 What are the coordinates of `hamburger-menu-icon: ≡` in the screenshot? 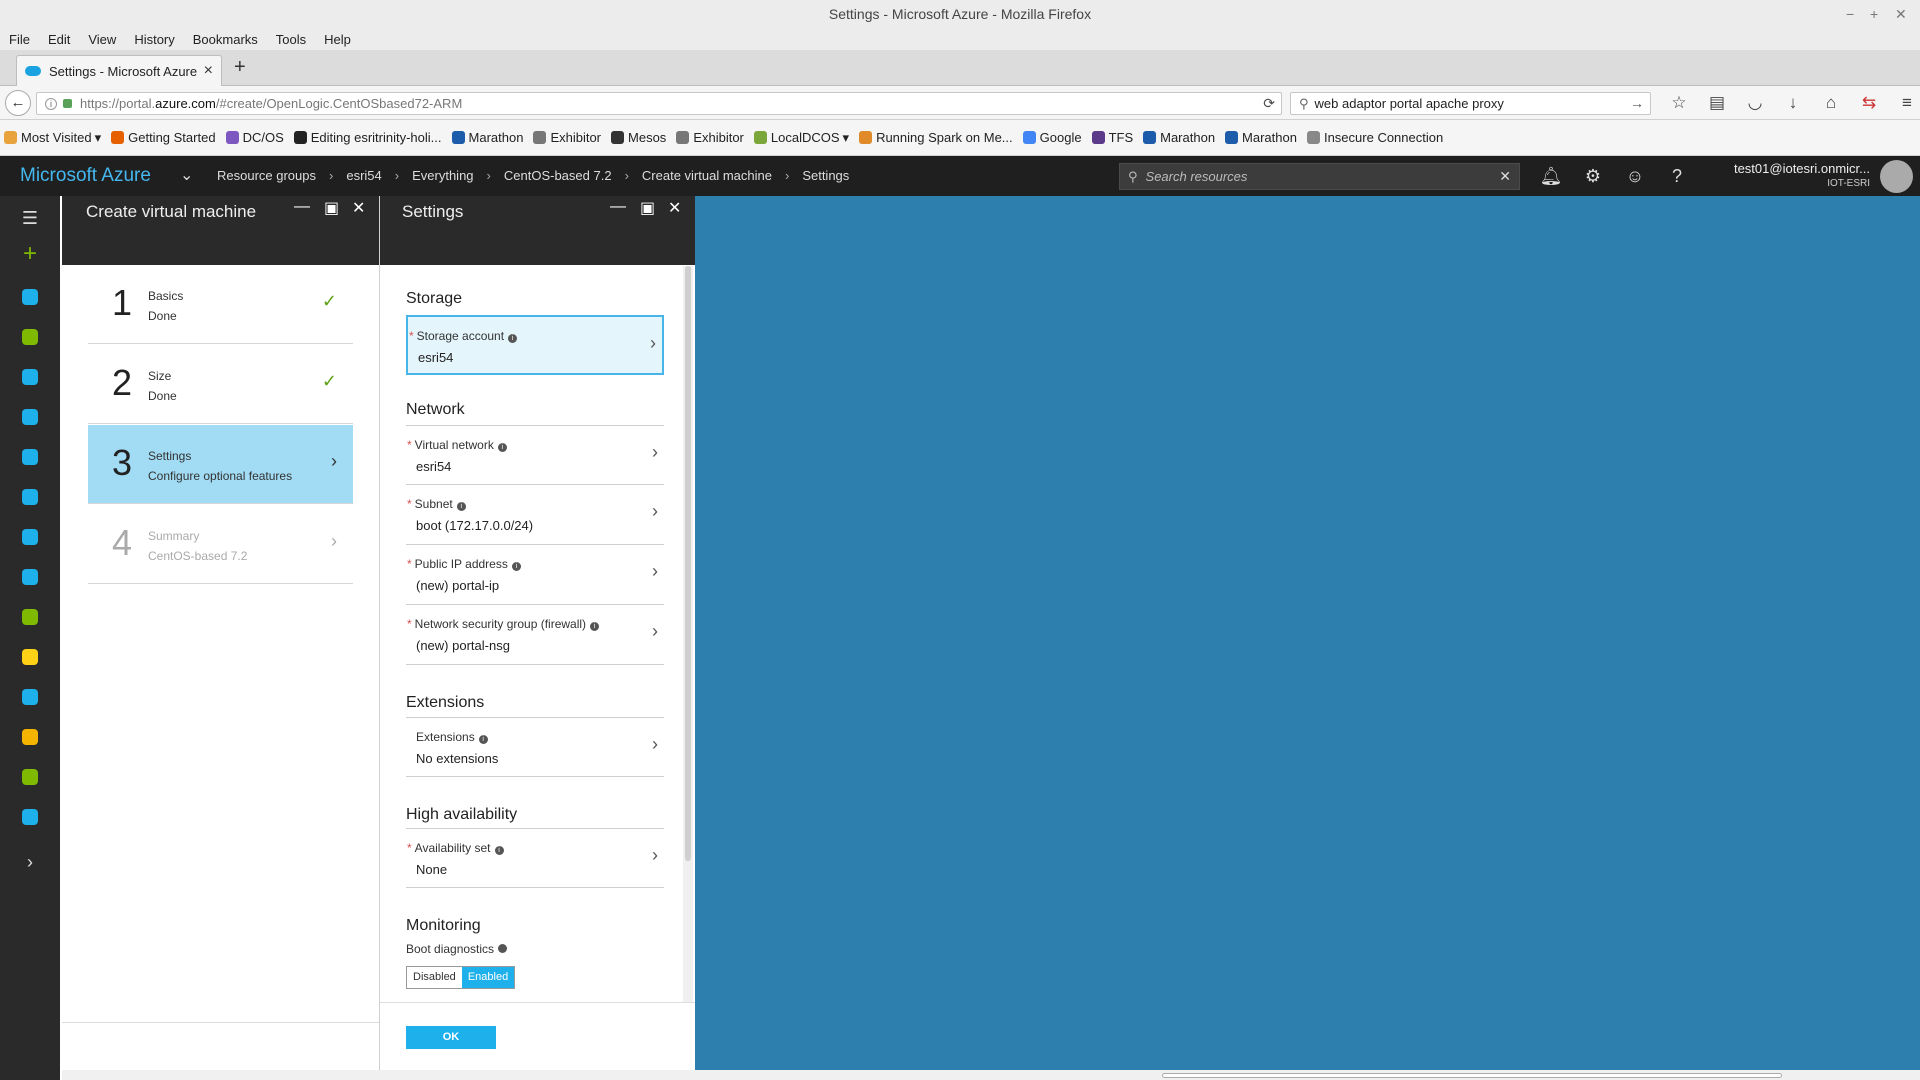 It's located at (1904, 103).